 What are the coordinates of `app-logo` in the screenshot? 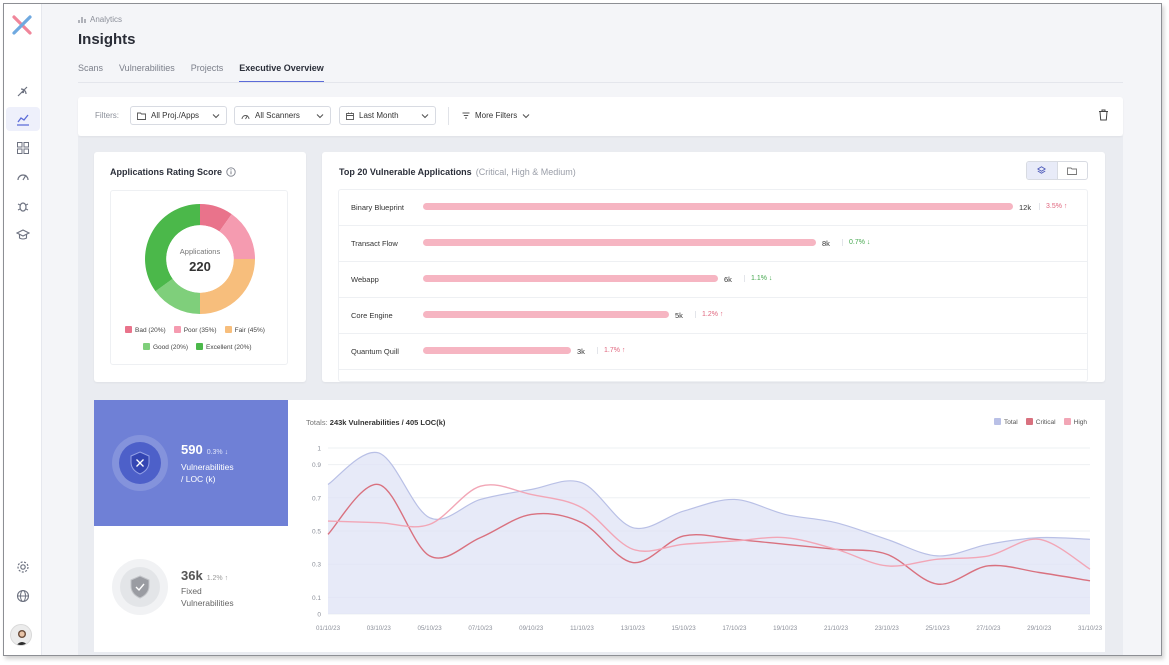 It's located at (22, 25).